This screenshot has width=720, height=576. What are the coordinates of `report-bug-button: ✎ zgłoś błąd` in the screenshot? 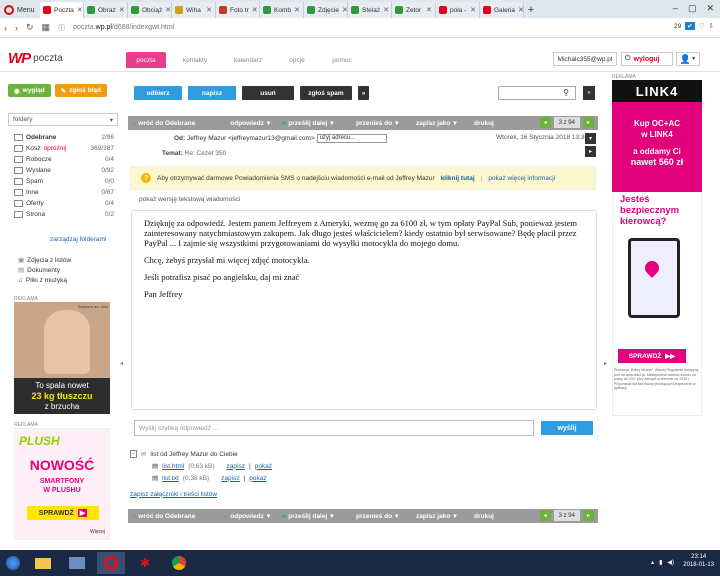 It's located at (80, 90).